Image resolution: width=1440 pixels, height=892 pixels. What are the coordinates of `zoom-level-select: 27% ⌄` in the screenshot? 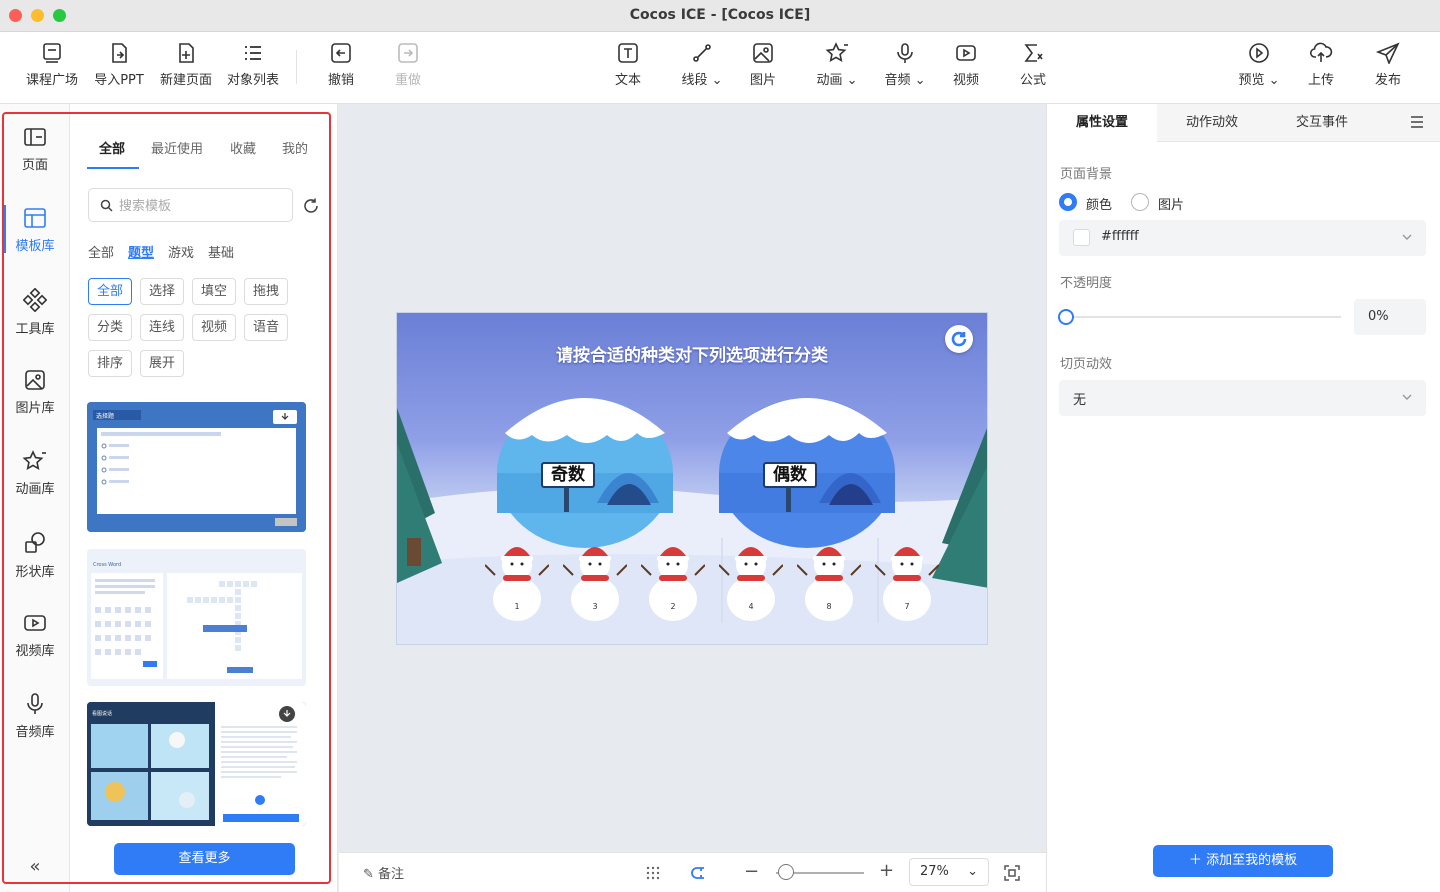 It's located at (949, 872).